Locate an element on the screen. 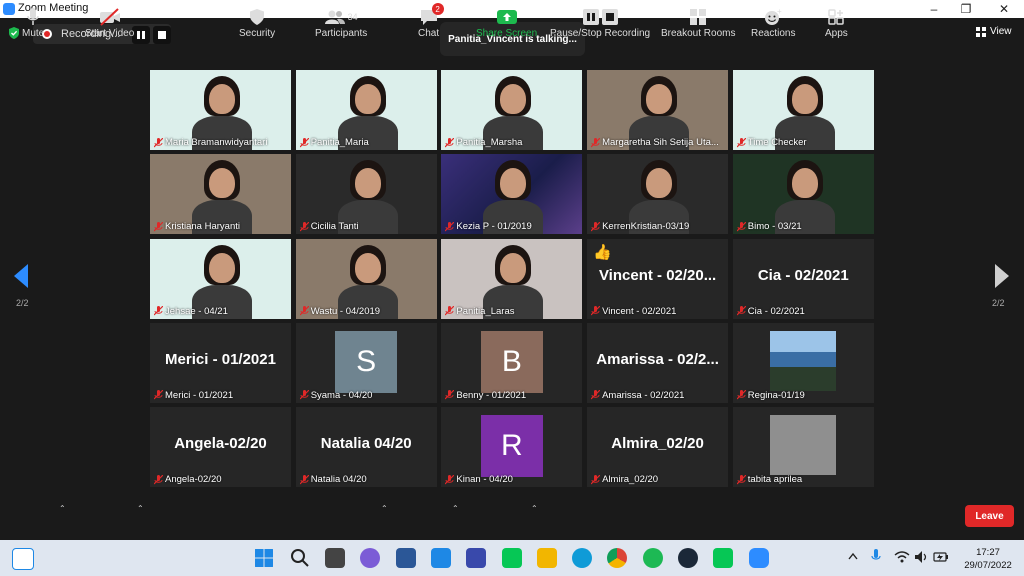 The height and width of the screenshot is (576, 1024). participant-tile: Angela-02/20 Angela-02/20 is located at coordinates (220, 447).